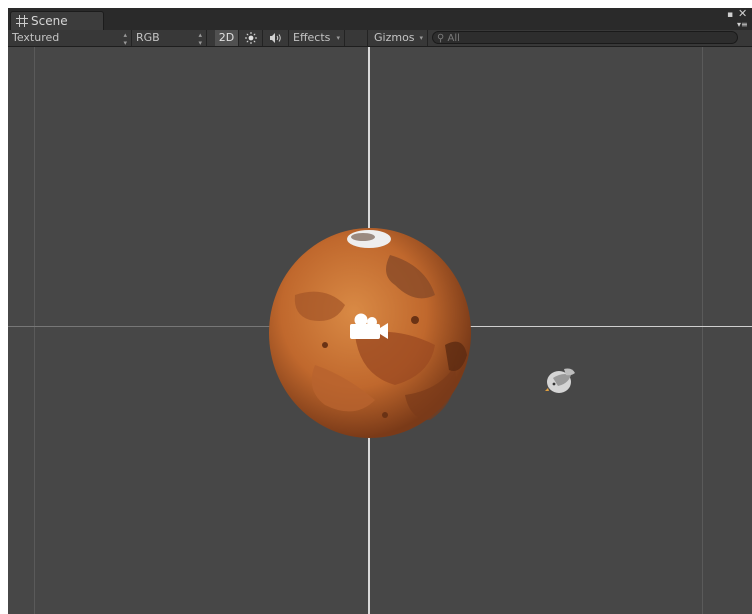  Describe the element at coordinates (169, 38) in the screenshot. I see `render-mode-dropdown: RGB ▴ ▾` at that location.